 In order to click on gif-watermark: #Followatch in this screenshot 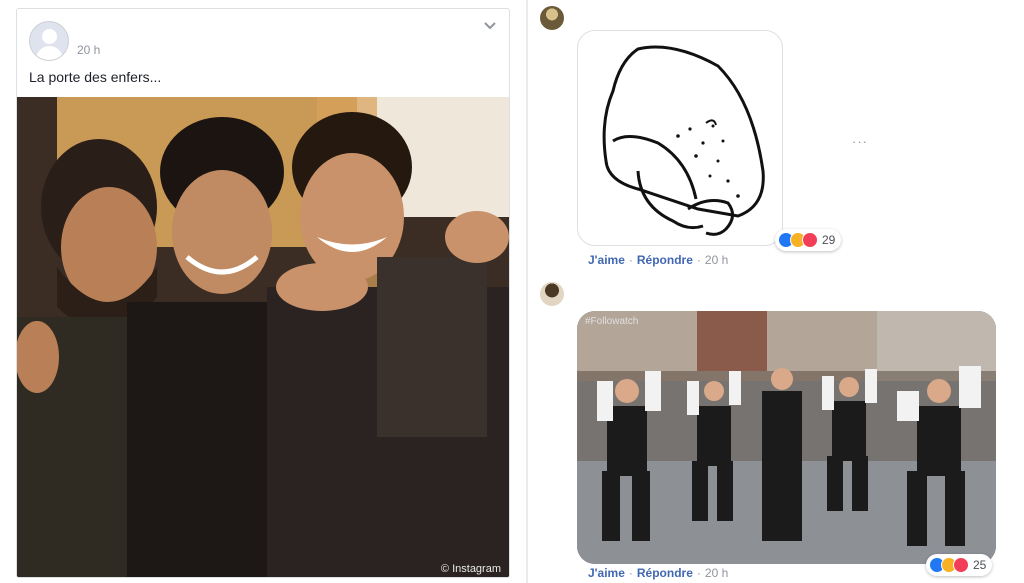, I will do `click(612, 321)`.